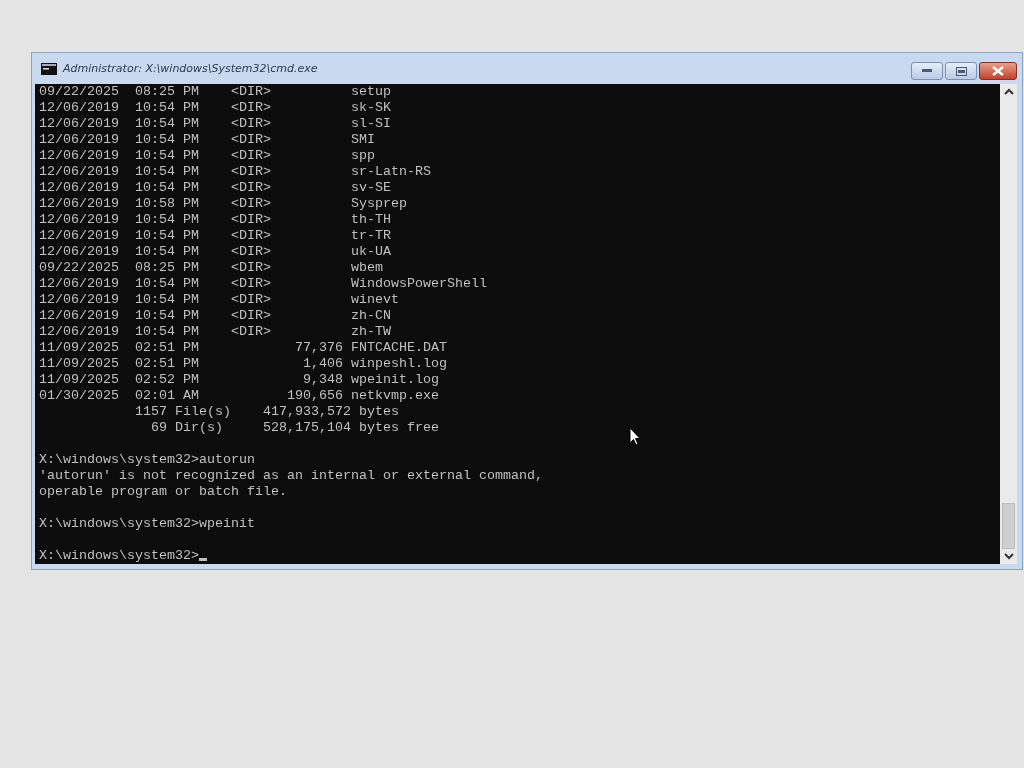  I want to click on scrollbar, so click(1008, 324).